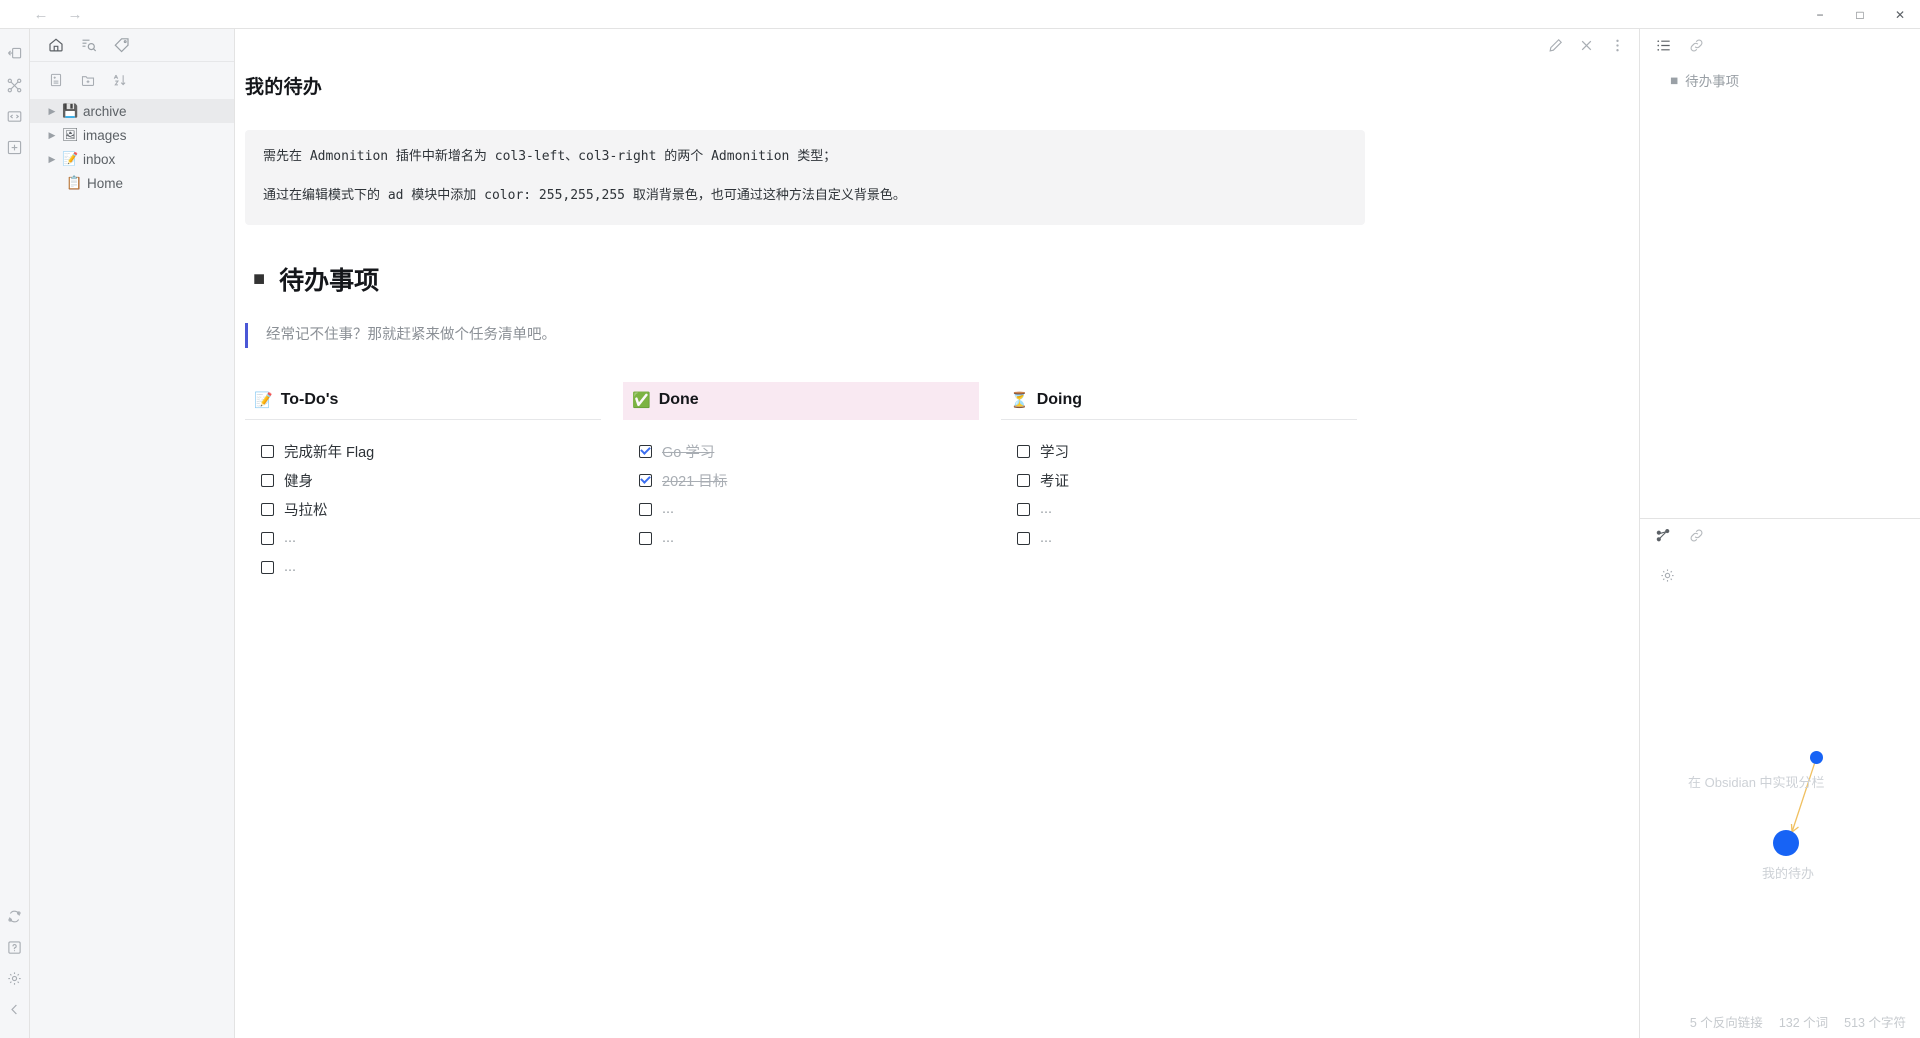  I want to click on sort-icon, so click(120, 80).